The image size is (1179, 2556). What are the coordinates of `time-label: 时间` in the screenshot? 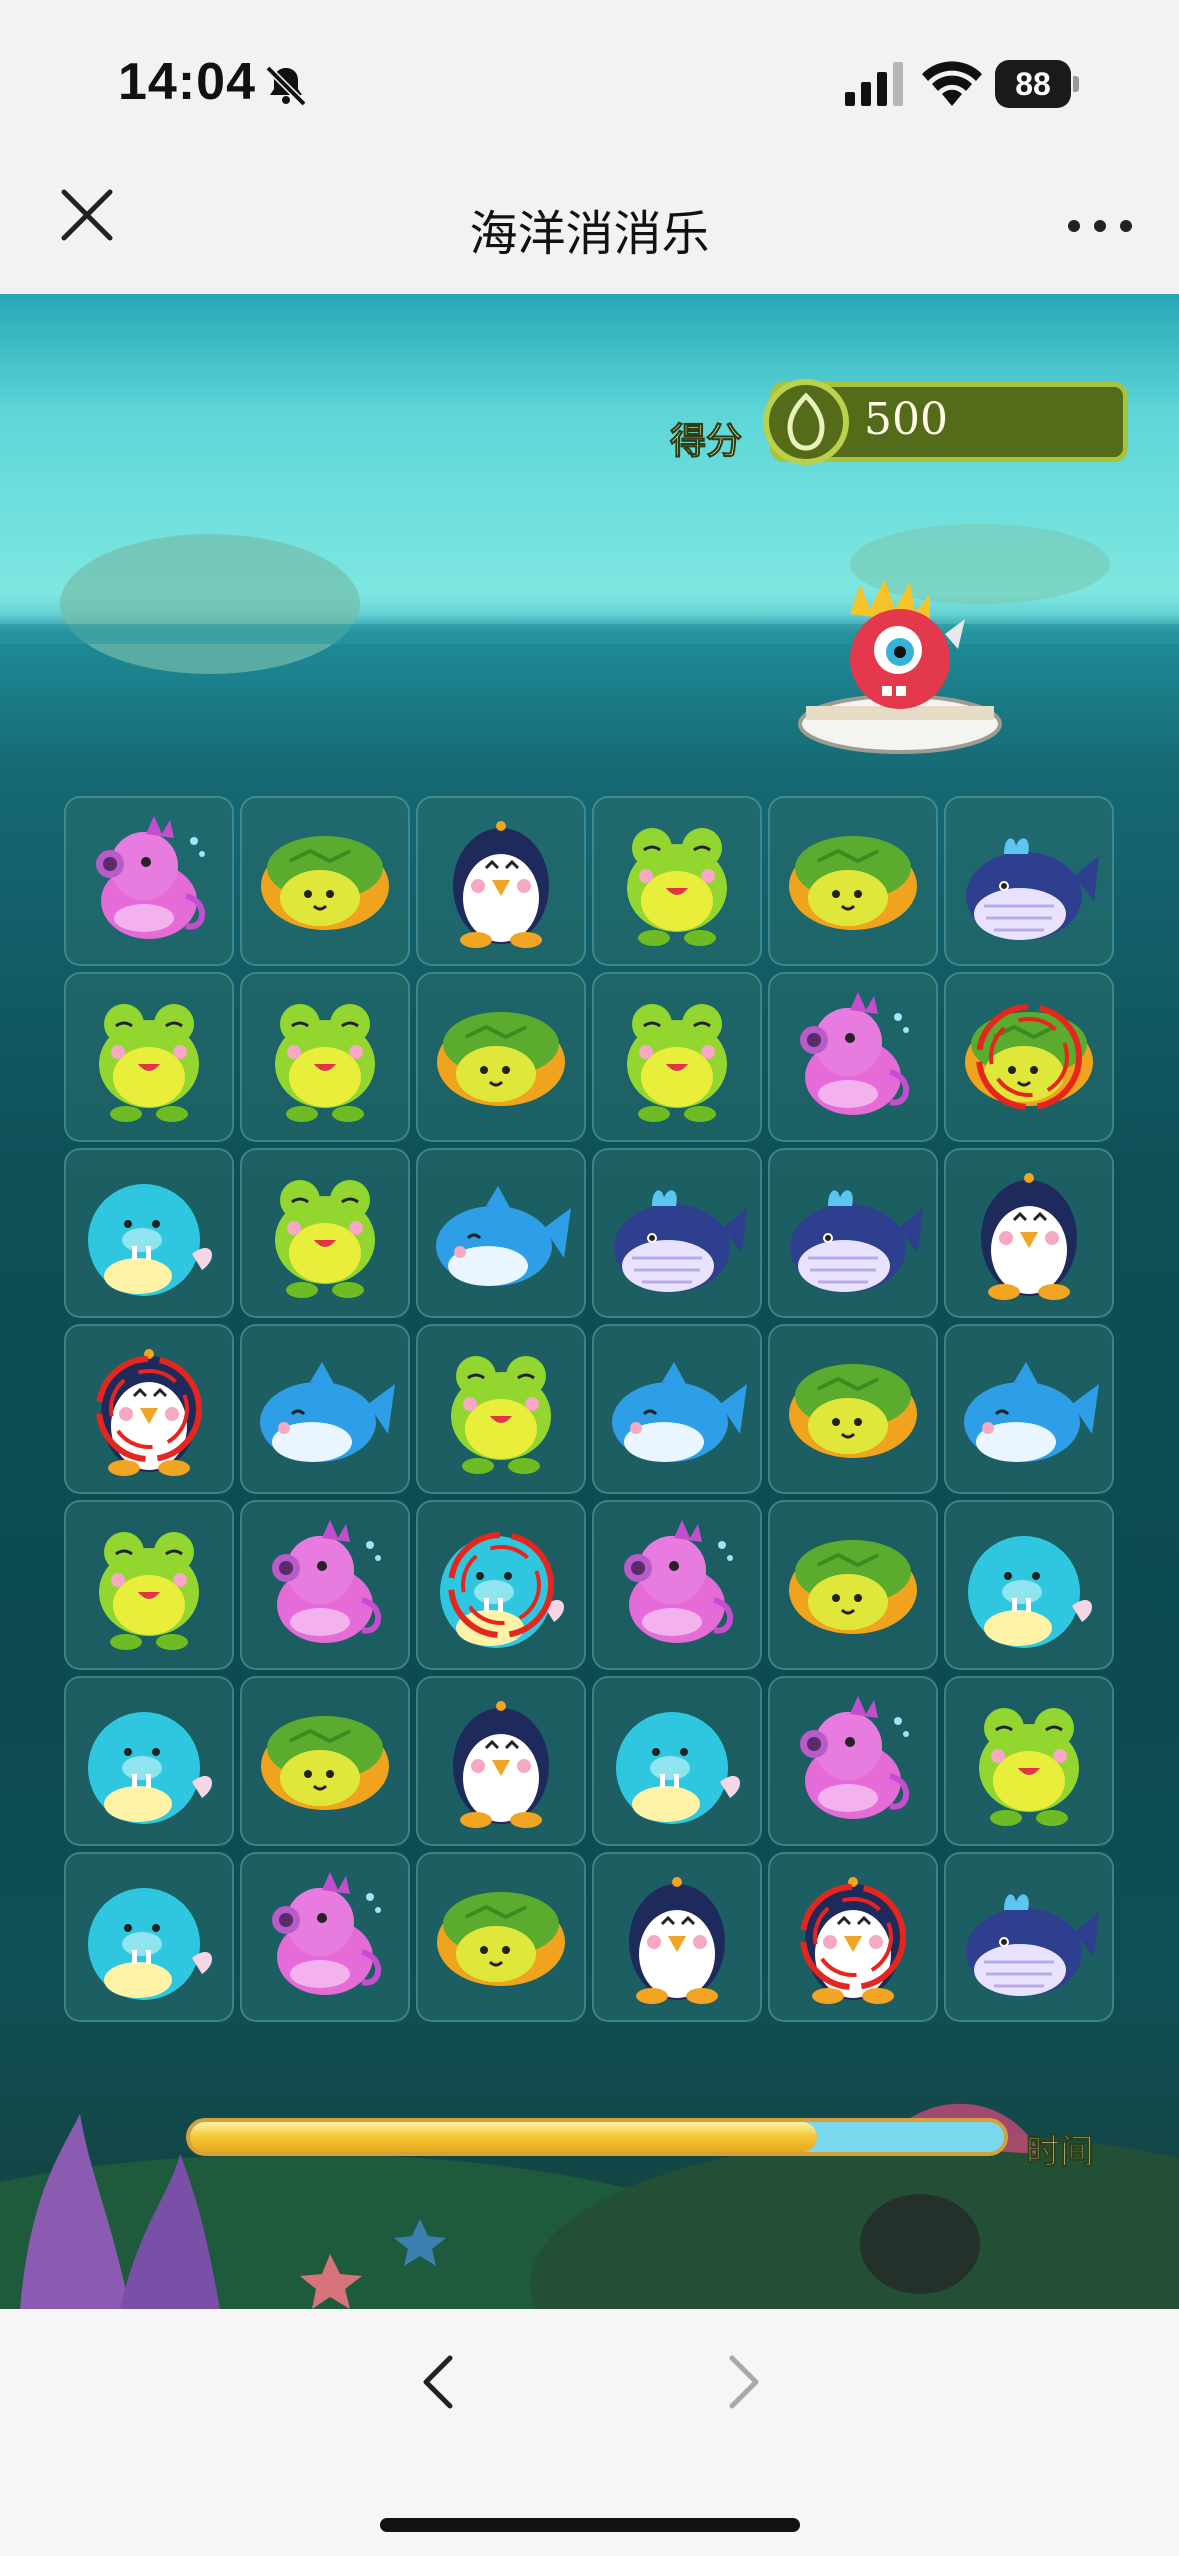 It's located at (1060, 2152).